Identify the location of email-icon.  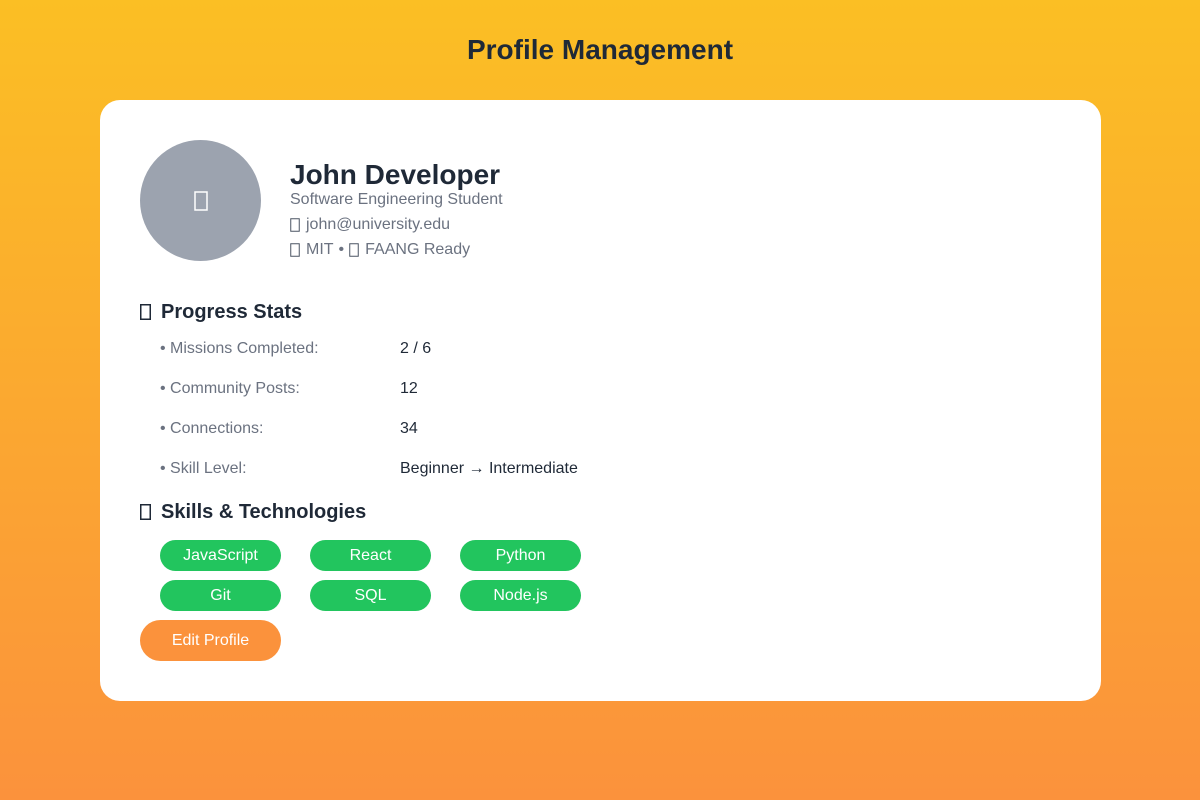
(295, 225).